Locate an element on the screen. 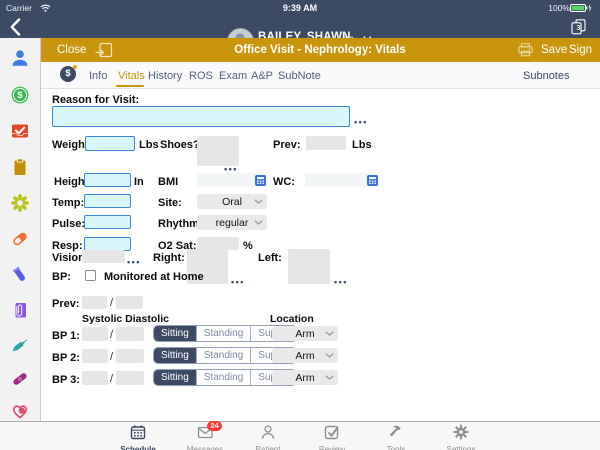  tab-history: History is located at coordinates (165, 76).